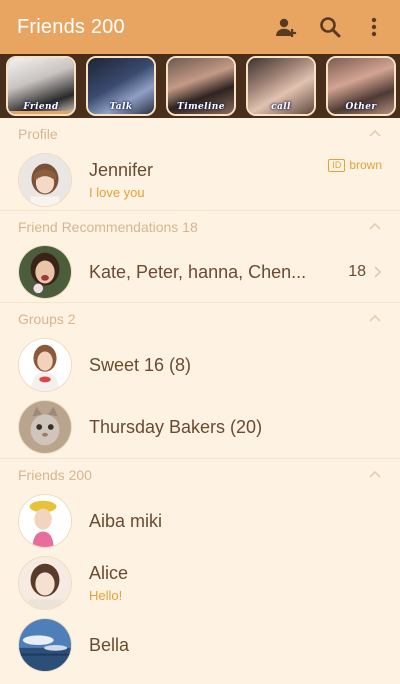 This screenshot has height=684, width=400. Describe the element at coordinates (201, 107) in the screenshot. I see `tab-label: Timeline` at that location.